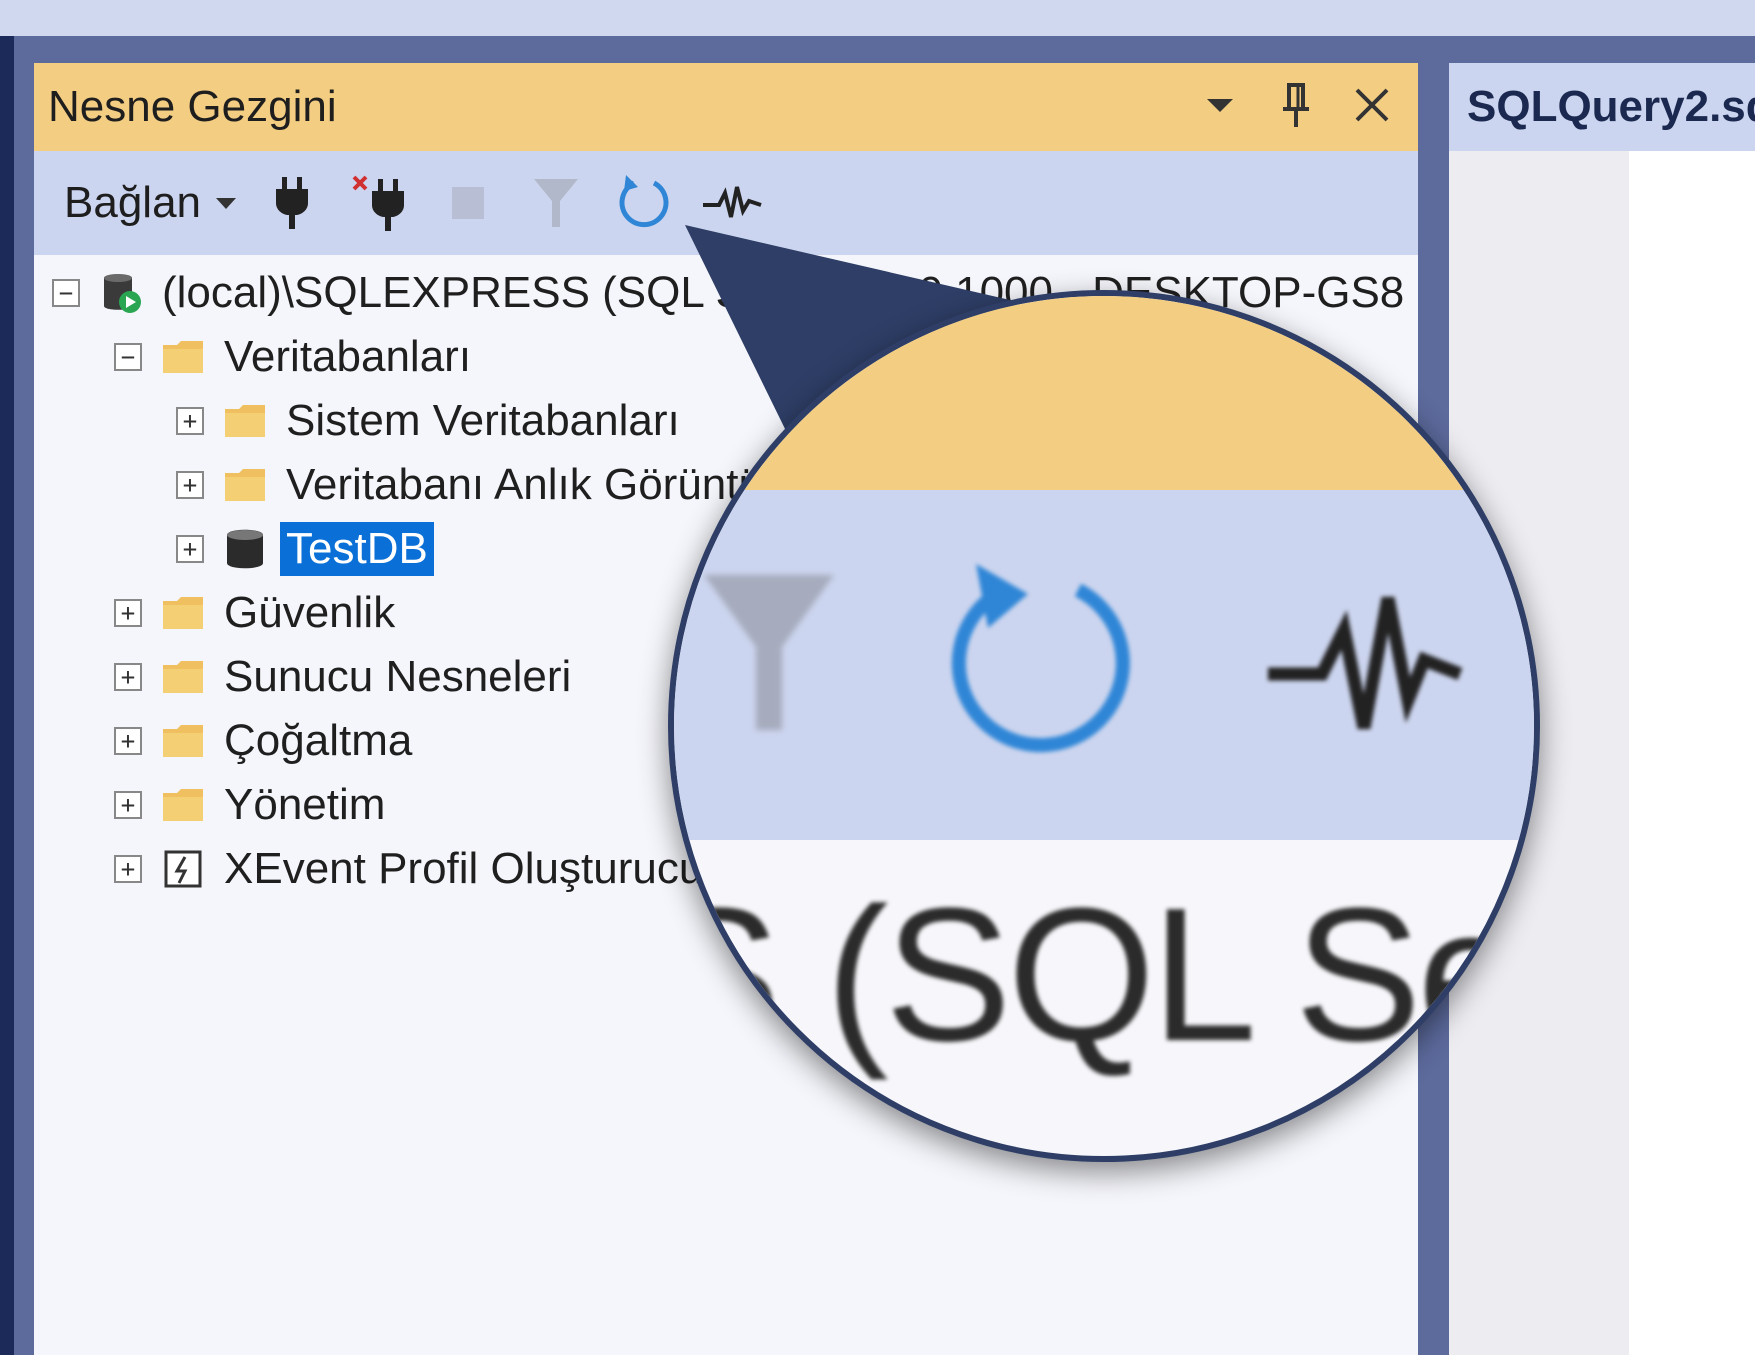 The height and width of the screenshot is (1355, 1755). What do you see at coordinates (1365, 663) in the screenshot?
I see `magnified-activity-monitor-icon` at bounding box center [1365, 663].